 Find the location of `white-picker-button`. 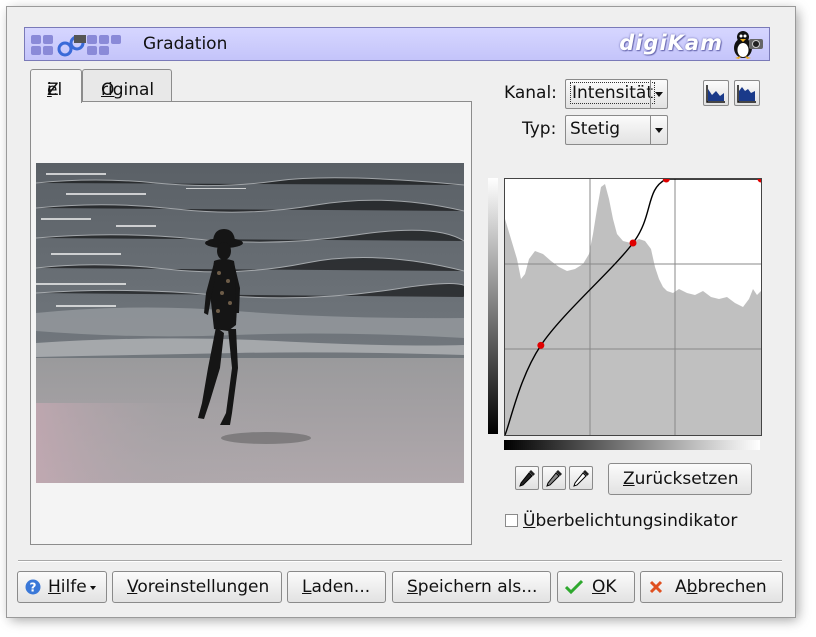

white-picker-button is located at coordinates (581, 478).